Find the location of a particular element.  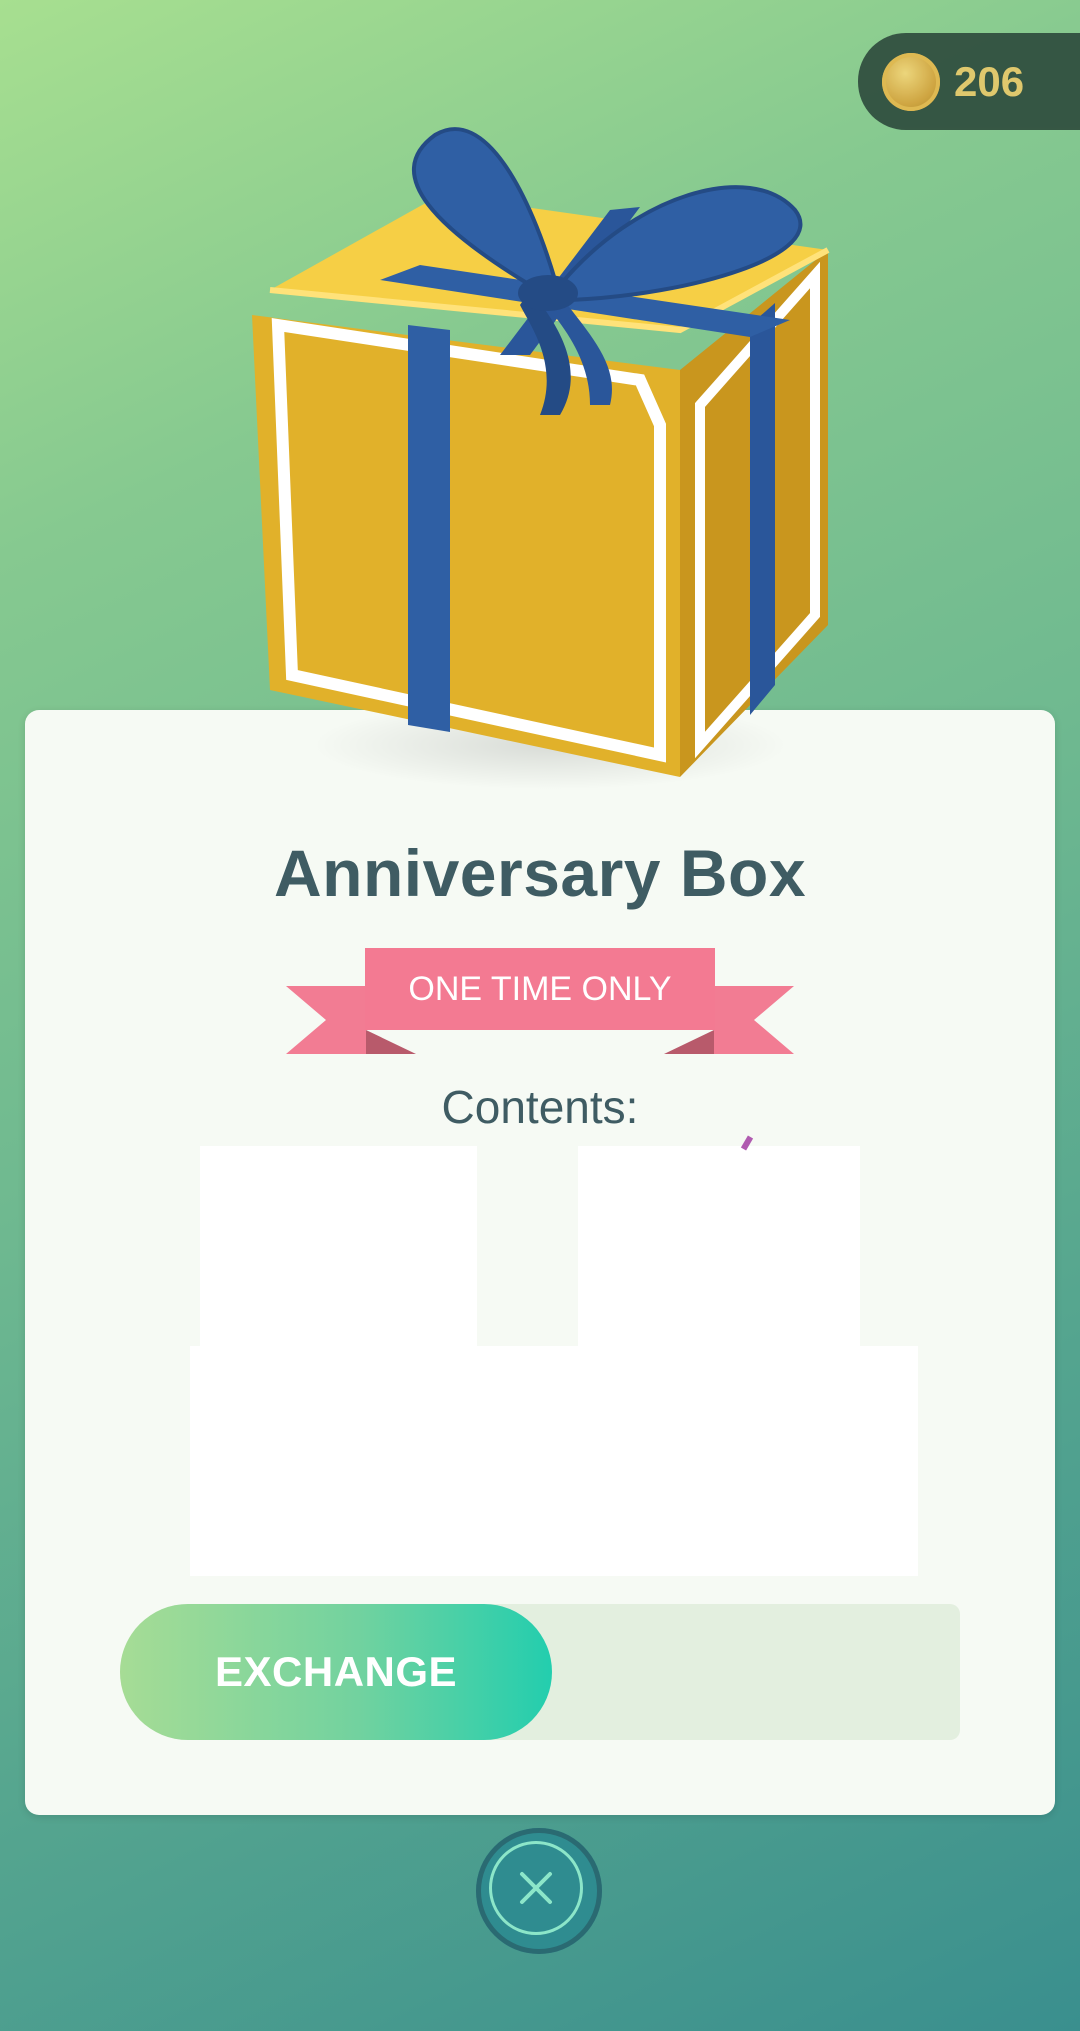

ribbon-label: ONE TIME ONLY is located at coordinates (540, 989).